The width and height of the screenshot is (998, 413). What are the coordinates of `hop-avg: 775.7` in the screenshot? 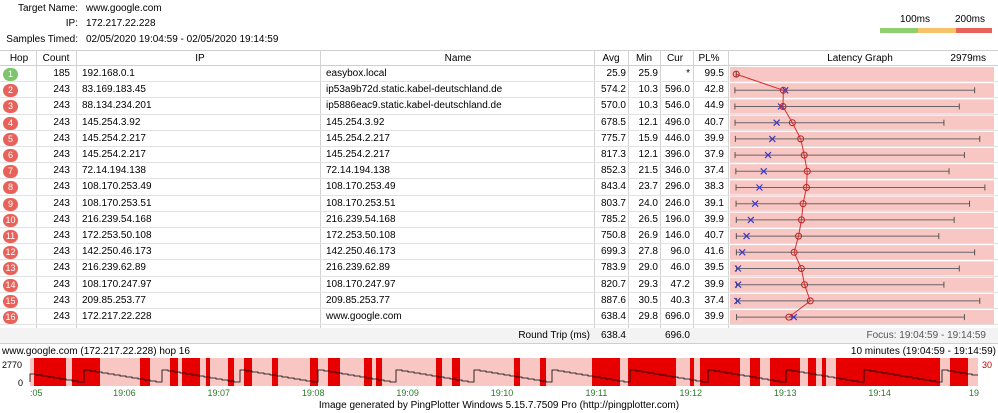 It's located at (613, 138).